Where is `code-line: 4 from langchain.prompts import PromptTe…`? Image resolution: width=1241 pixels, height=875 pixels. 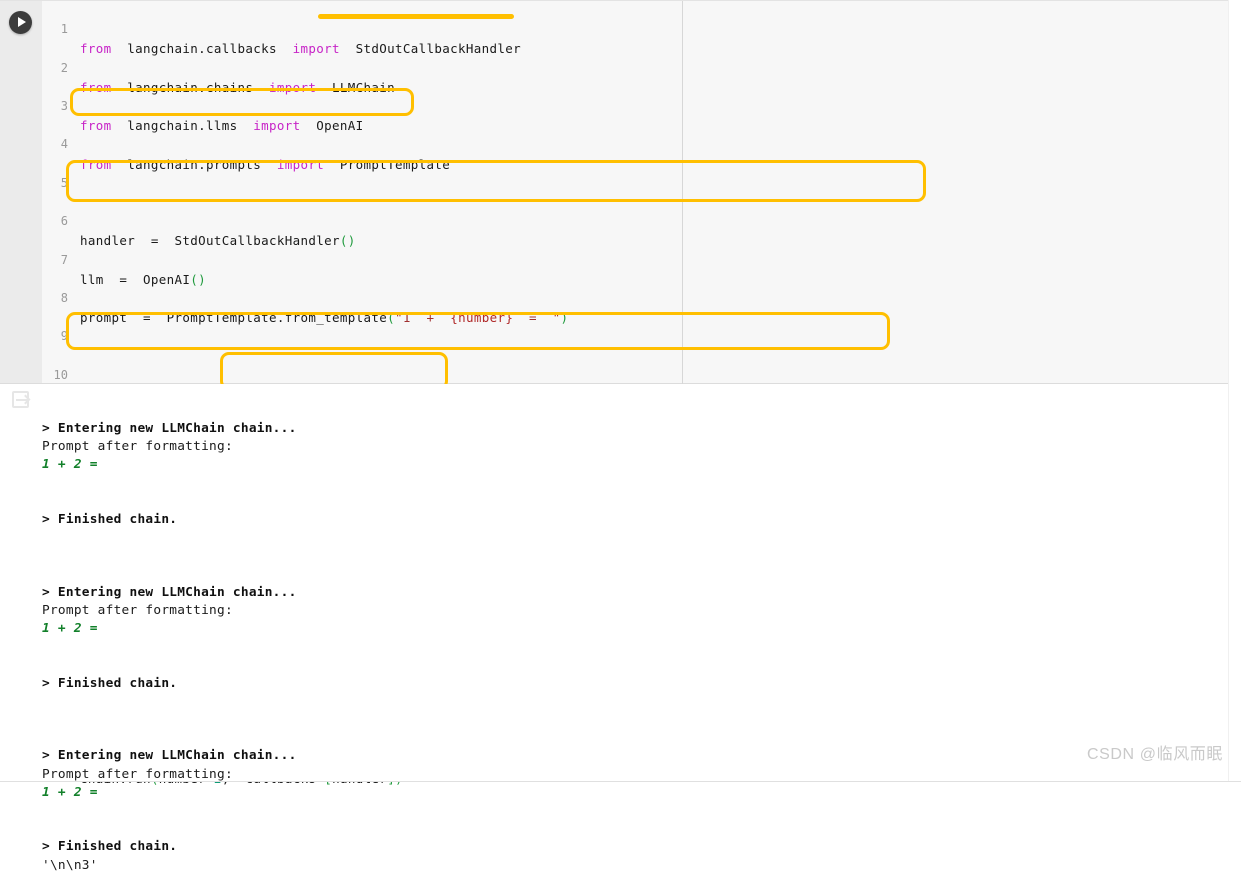 code-line: 4 from langchain.prompts import PromptTe… is located at coordinates (641, 143).